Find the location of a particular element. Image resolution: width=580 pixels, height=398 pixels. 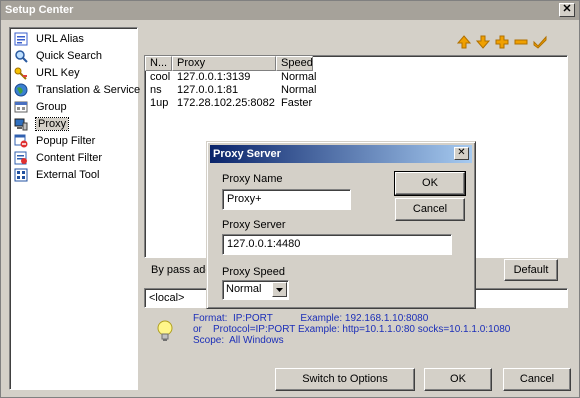

proxy-speed-cell: Faster is located at coordinates (297, 103).